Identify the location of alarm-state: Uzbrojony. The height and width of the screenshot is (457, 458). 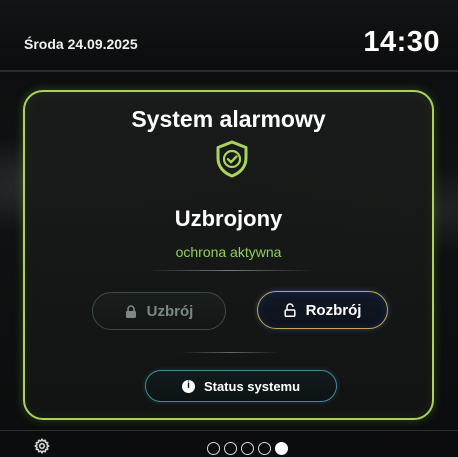
(228, 218).